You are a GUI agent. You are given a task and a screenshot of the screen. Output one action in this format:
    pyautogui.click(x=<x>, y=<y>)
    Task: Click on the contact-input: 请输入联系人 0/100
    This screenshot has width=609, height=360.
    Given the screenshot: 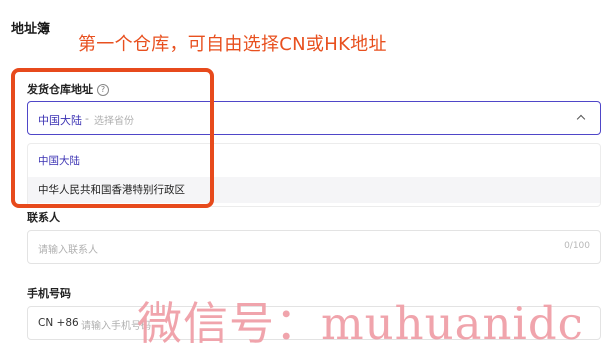 What is the action you would take?
    pyautogui.click(x=314, y=247)
    